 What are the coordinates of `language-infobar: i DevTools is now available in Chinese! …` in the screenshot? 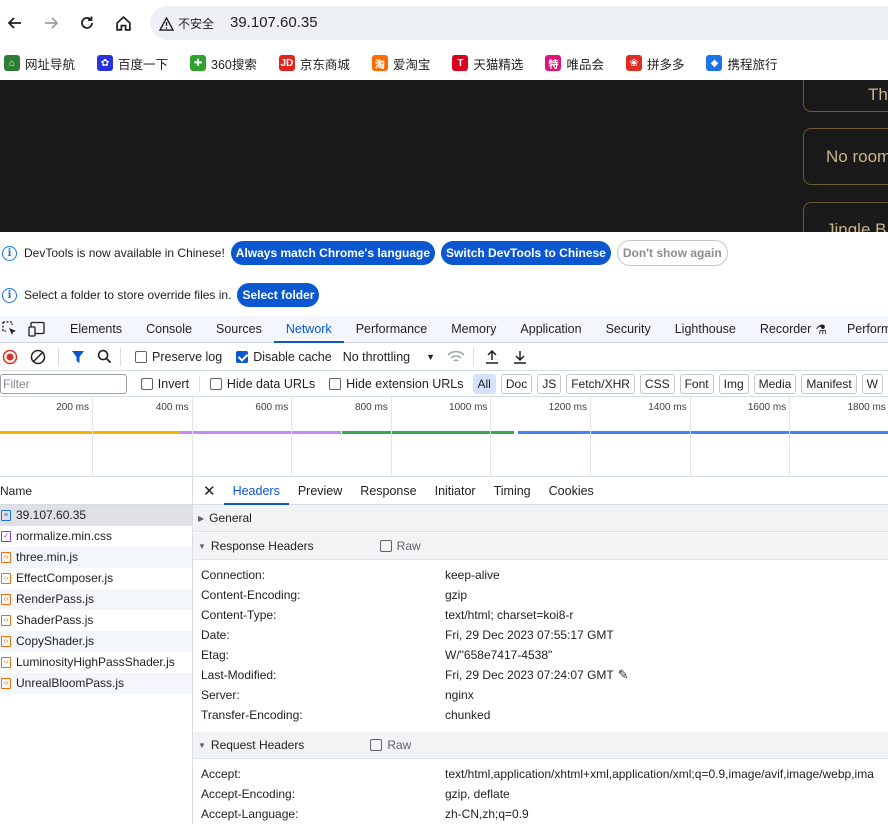 It's located at (444, 253).